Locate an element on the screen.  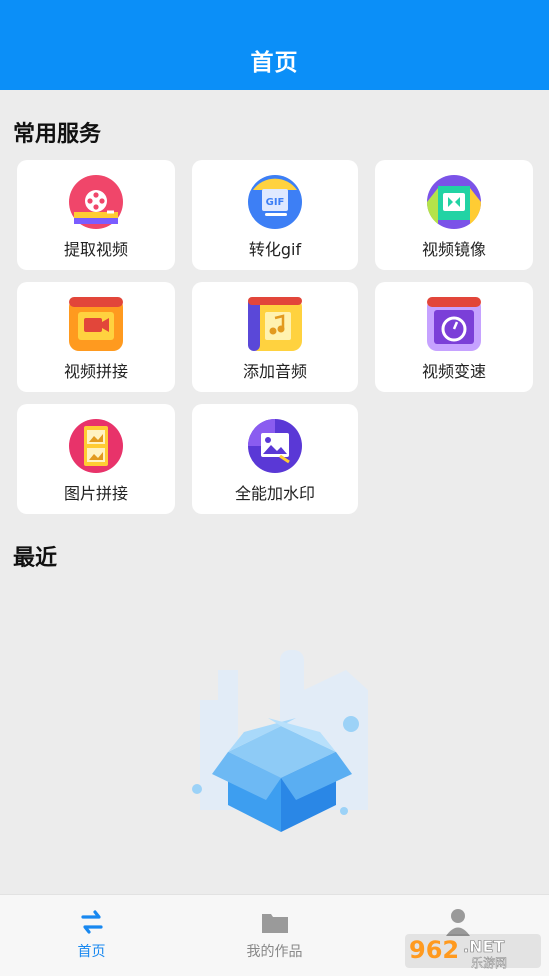
service-tile-video-mirror: 视频镜像 is located at coordinates (454, 215).